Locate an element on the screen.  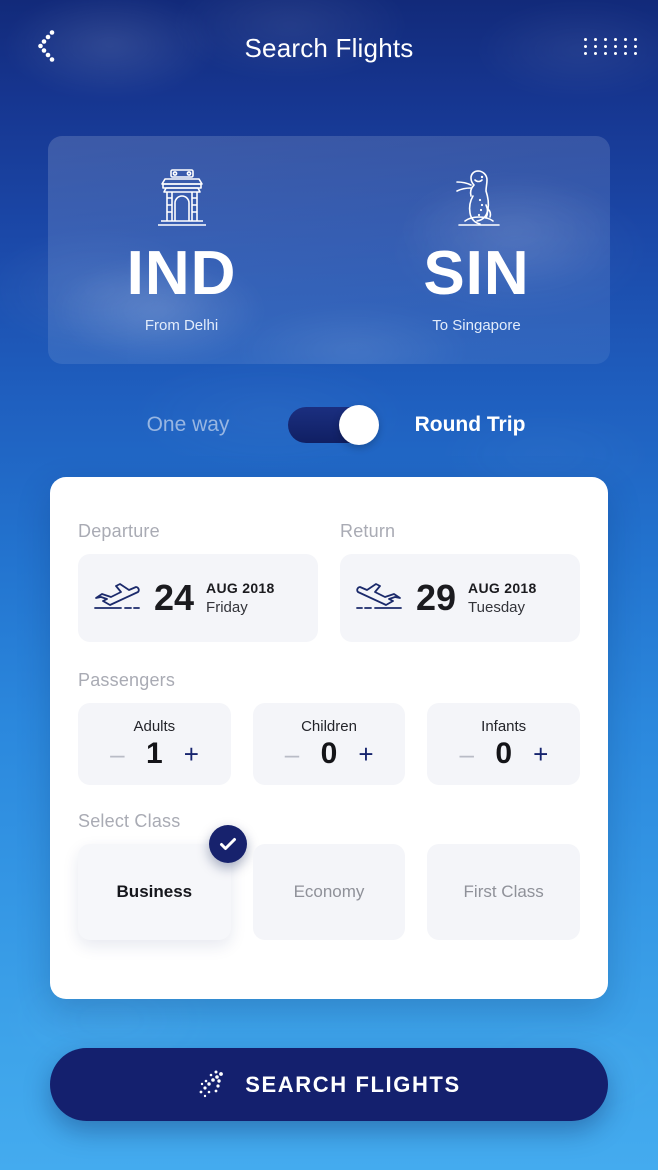
app-header: Search Flights is located at coordinates (329, 48).